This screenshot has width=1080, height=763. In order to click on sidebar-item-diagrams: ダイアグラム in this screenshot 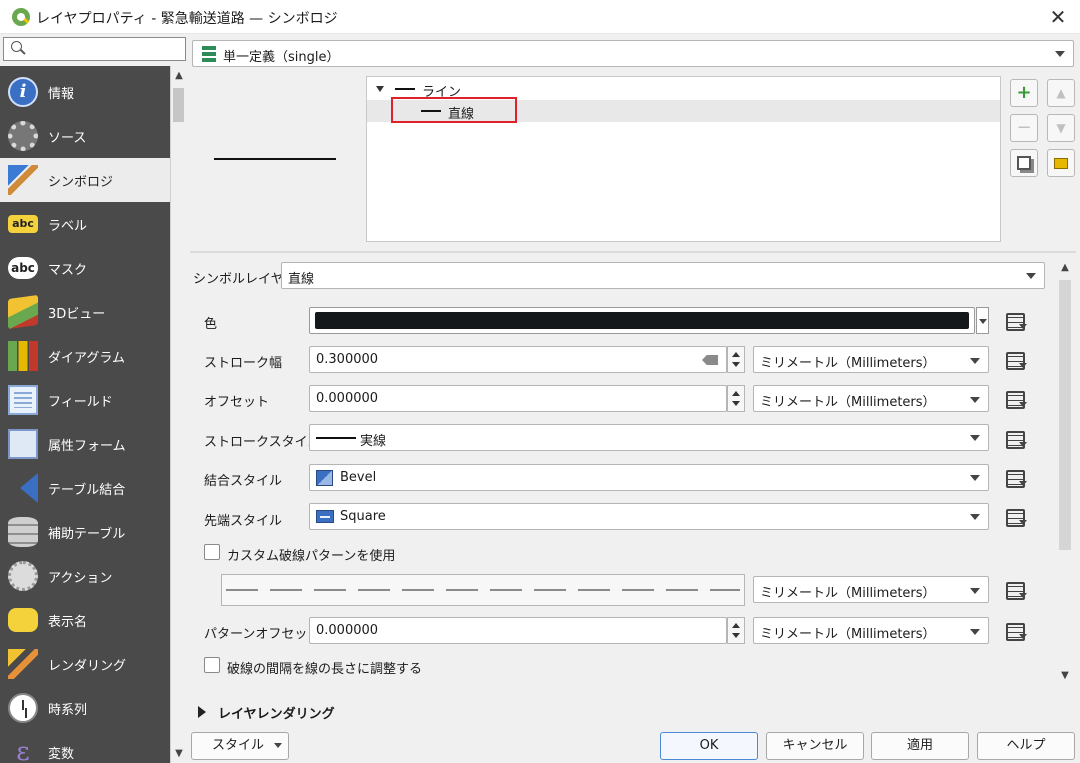, I will do `click(85, 356)`.